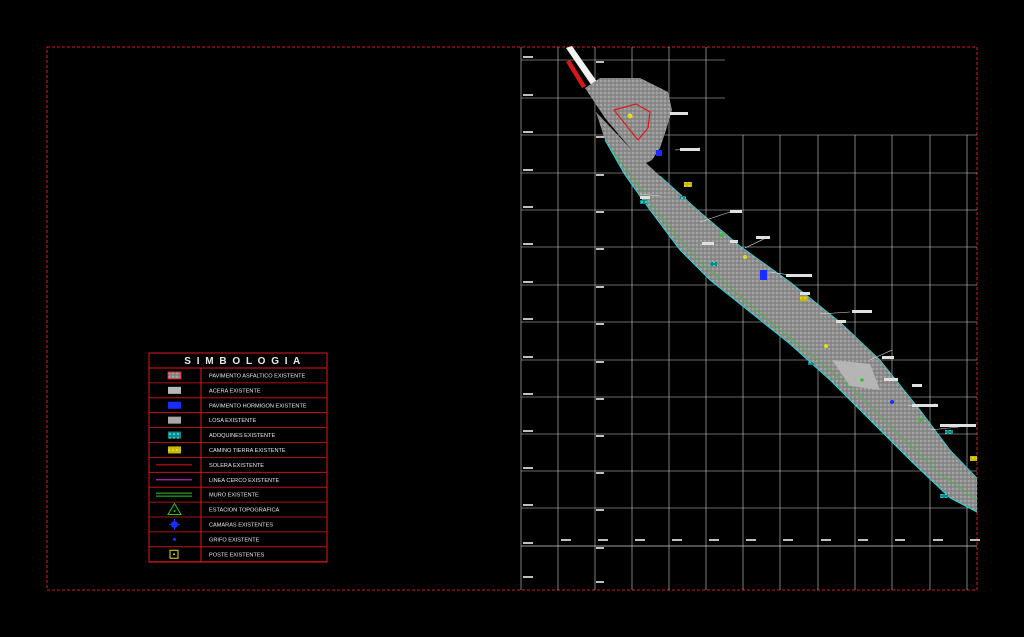 Image resolution: width=1024 pixels, height=637 pixels. I want to click on legend-label: POSTE EXISTENTES, so click(237, 555).